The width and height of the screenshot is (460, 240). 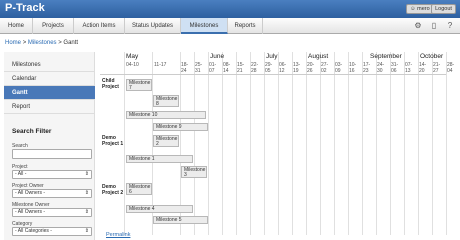 I want to click on month-label: September, so click(x=386, y=56).